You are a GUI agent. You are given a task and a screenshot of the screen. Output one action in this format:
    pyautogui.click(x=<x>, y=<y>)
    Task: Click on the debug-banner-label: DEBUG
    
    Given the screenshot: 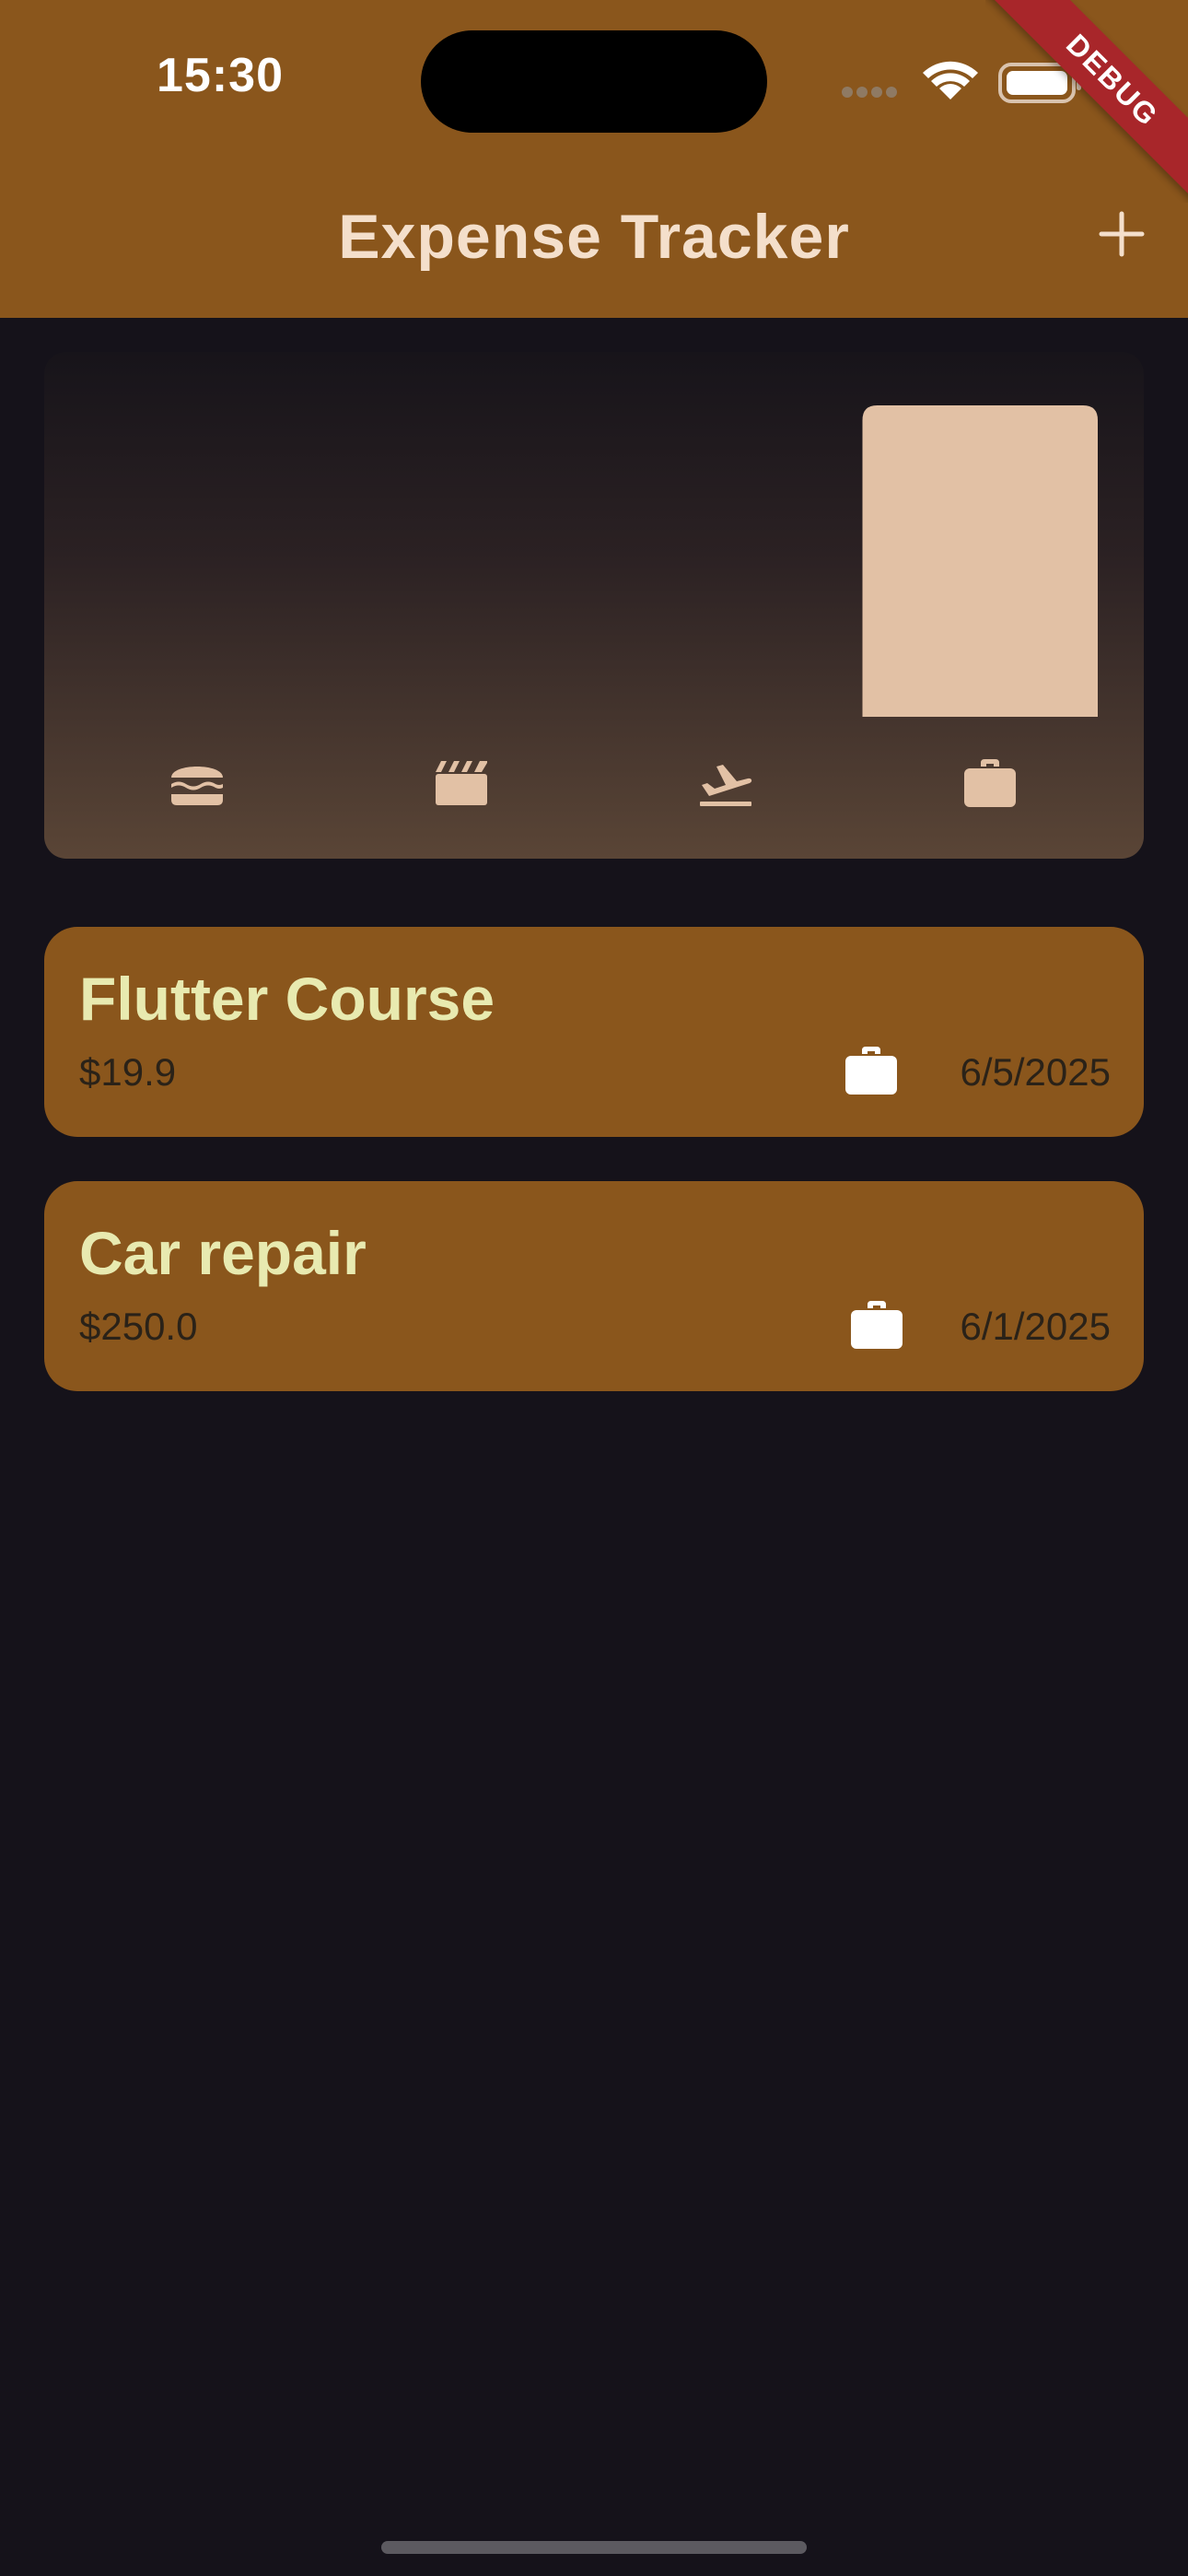 What is the action you would take?
    pyautogui.click(x=1086, y=101)
    